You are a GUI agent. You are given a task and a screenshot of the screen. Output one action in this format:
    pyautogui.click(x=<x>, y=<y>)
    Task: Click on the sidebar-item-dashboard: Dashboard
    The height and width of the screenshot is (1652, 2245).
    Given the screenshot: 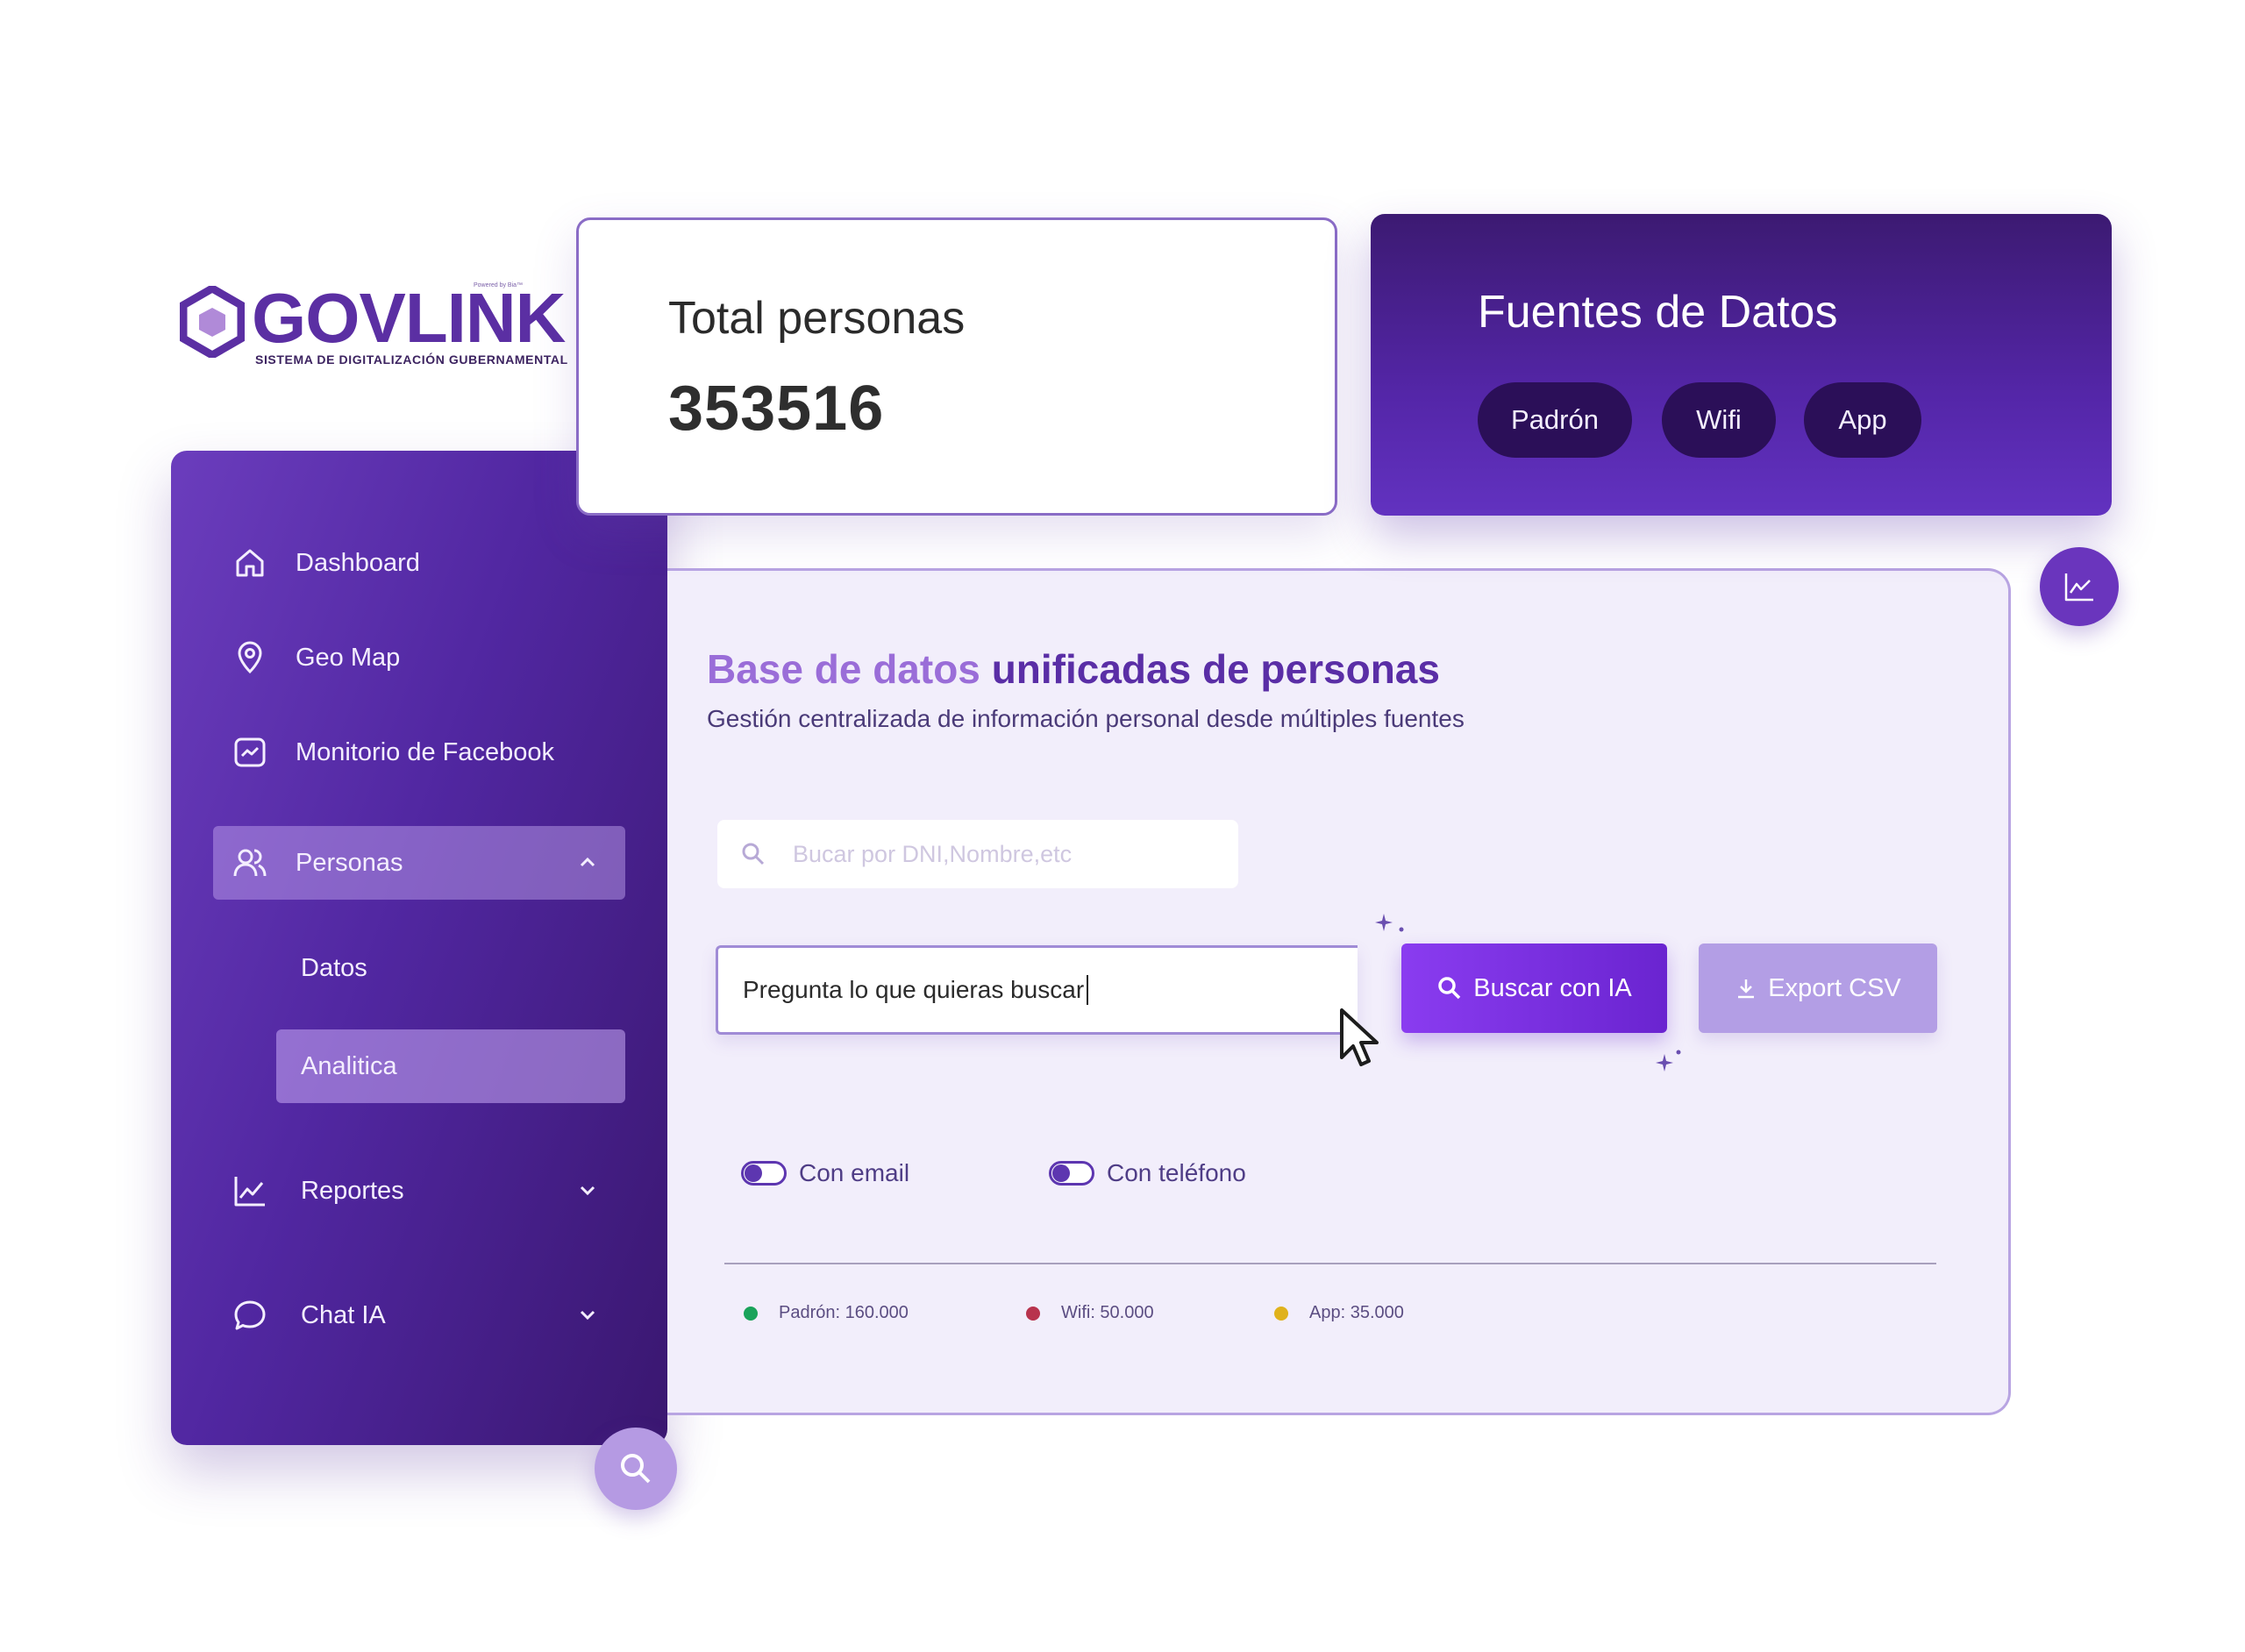 What is the action you would take?
    pyautogui.click(x=419, y=563)
    